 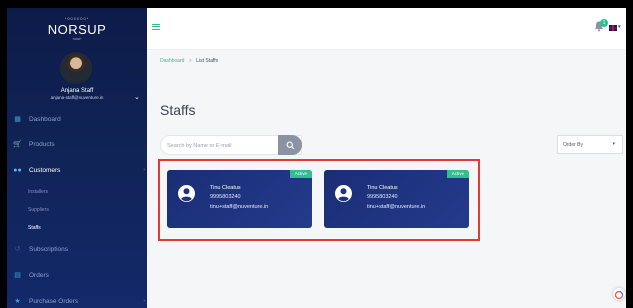 What do you see at coordinates (178, 110) in the screenshot?
I see `page-title: Staffs` at bounding box center [178, 110].